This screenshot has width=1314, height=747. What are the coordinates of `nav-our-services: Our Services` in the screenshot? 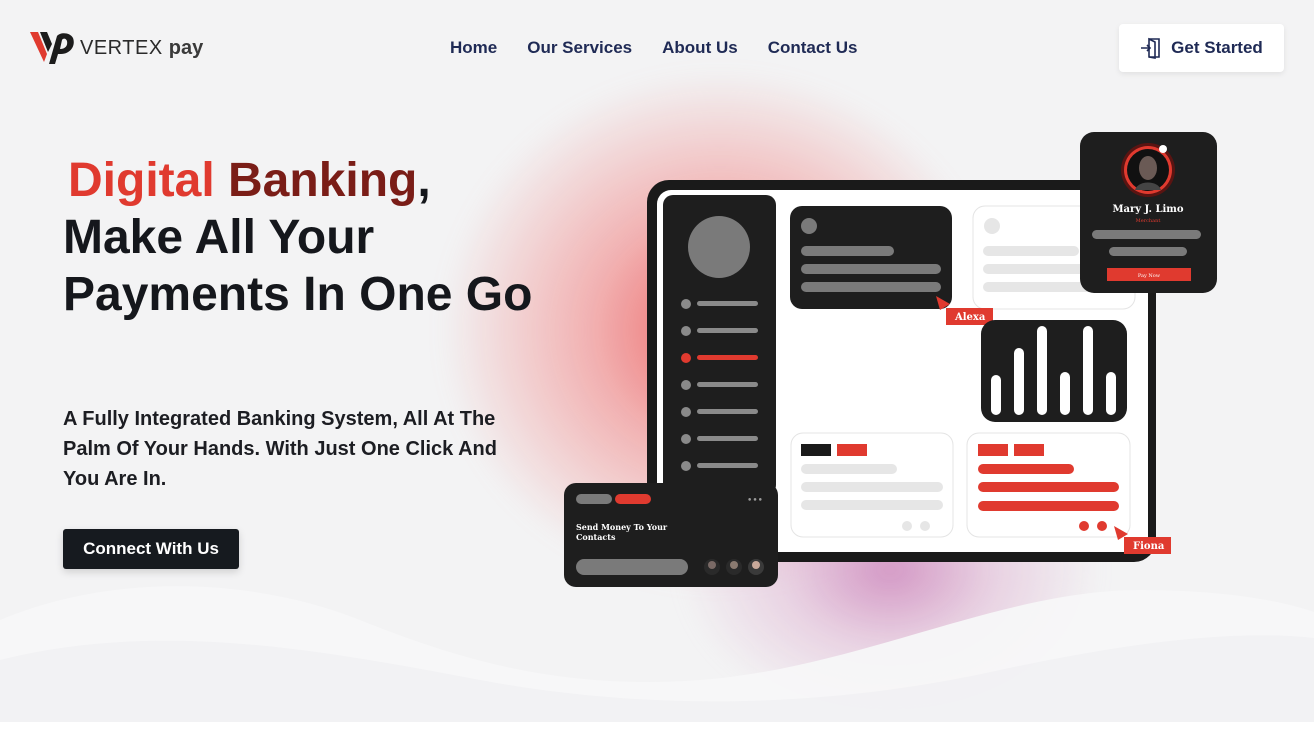 It's located at (579, 48).